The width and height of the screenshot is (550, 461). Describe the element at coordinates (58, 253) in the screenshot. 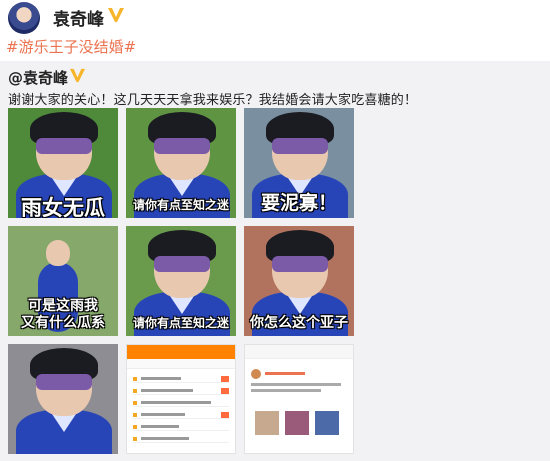

I see `figure-face` at that location.